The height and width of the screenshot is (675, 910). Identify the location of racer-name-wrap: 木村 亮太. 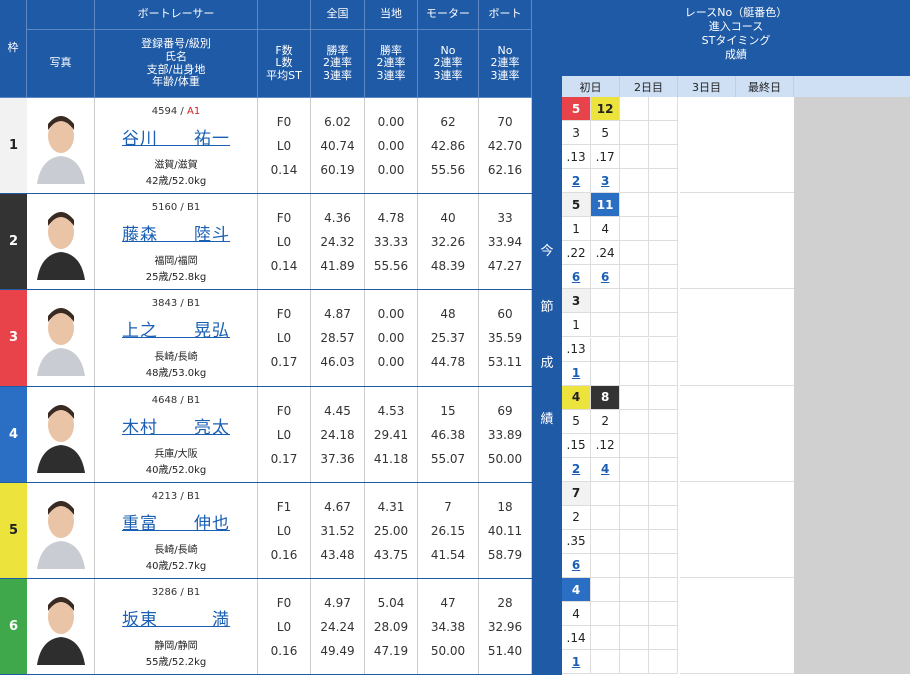
(176, 425).